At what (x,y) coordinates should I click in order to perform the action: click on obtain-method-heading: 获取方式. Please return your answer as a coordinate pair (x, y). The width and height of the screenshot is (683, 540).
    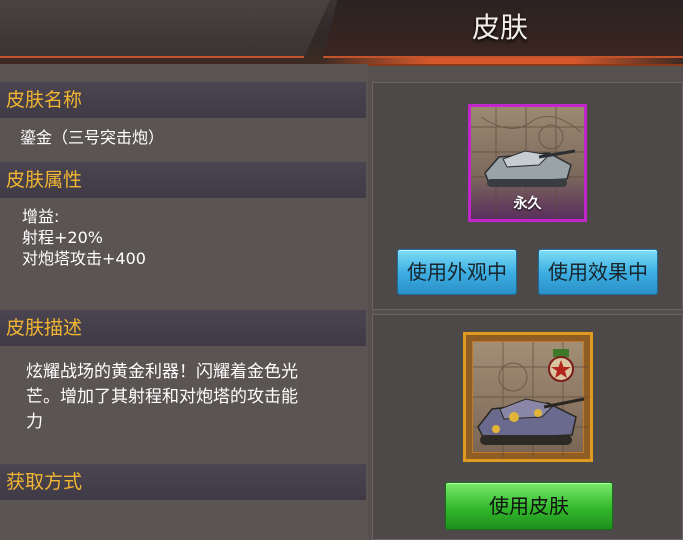
    Looking at the image, I should click on (183, 482).